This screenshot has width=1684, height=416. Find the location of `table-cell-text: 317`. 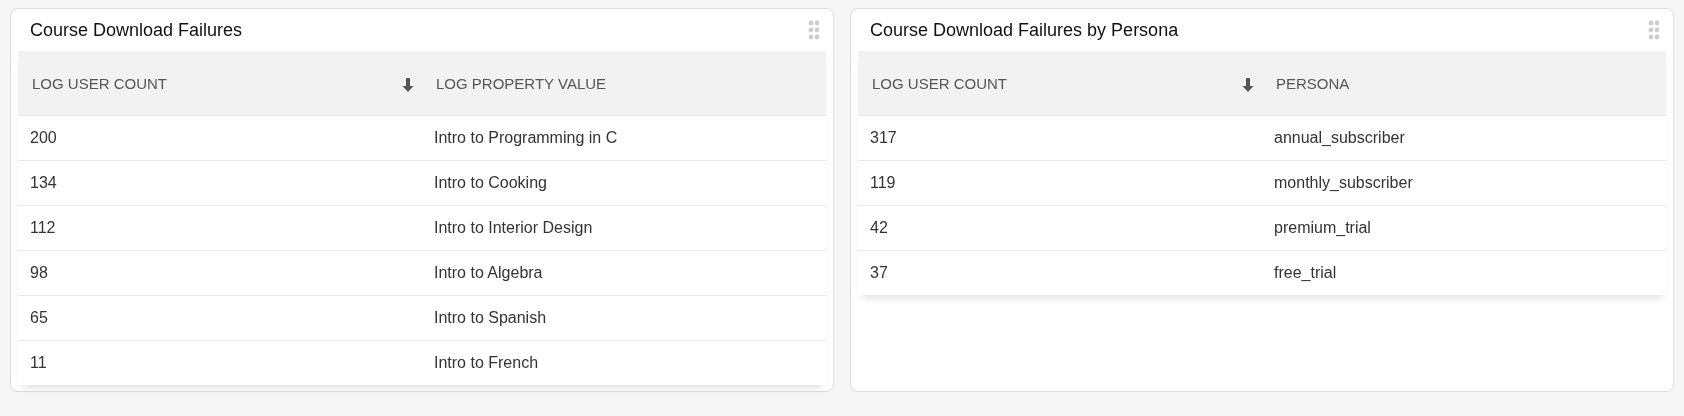

table-cell-text: 317 is located at coordinates (883, 138).